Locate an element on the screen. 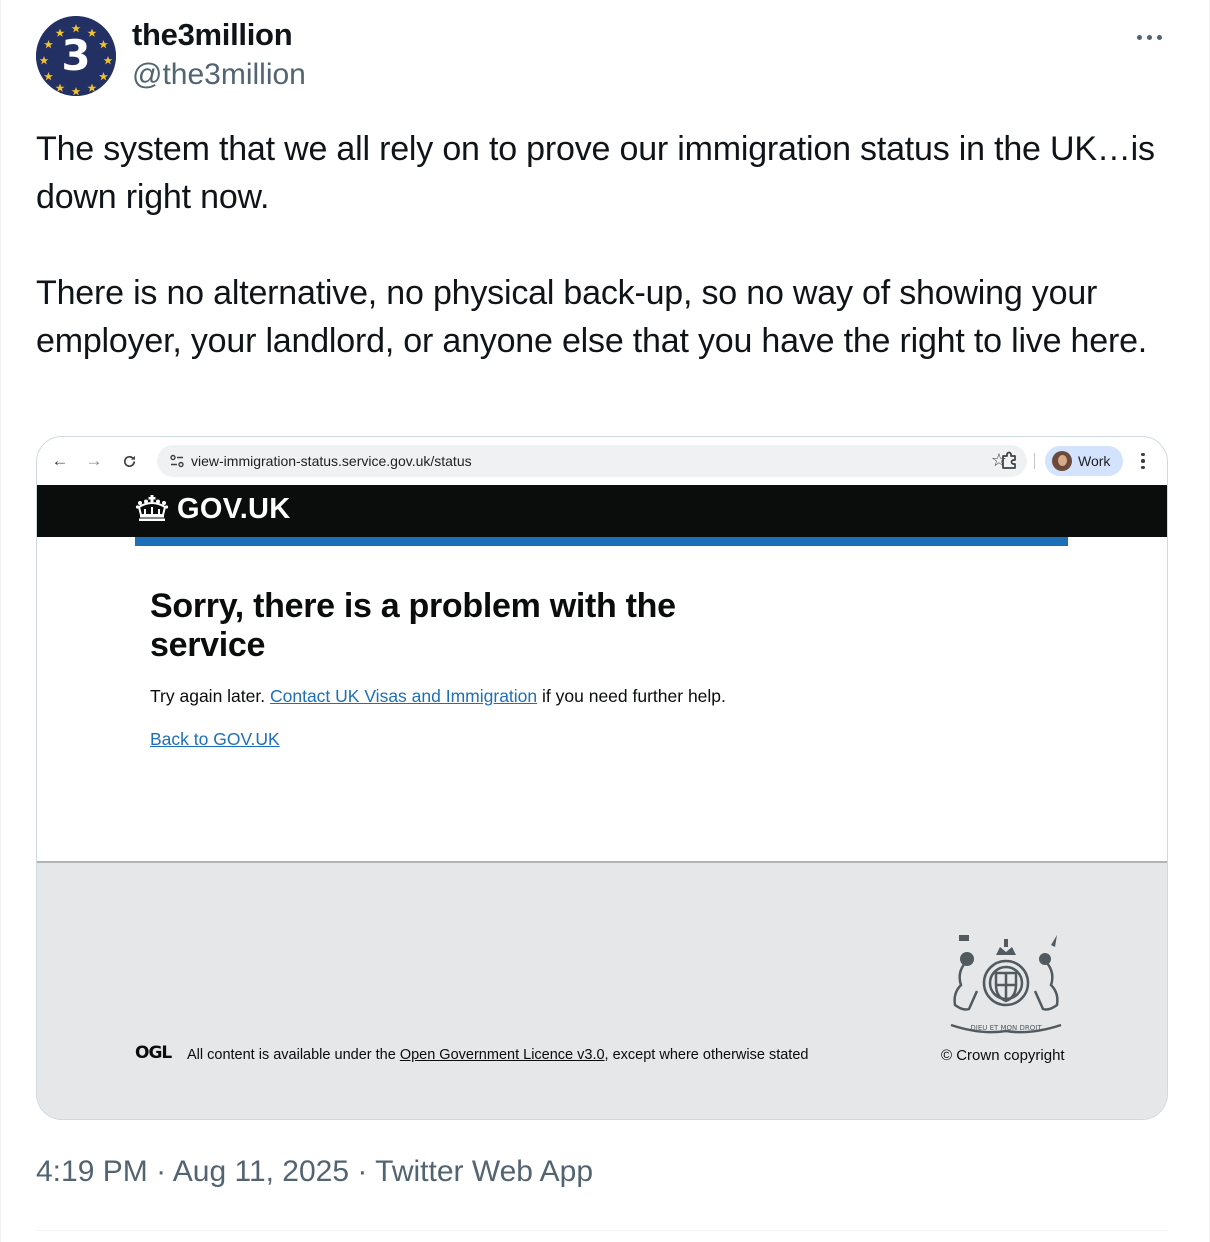  contact-ukvi-link: Contact UK Visas and Immigration is located at coordinates (403, 696).